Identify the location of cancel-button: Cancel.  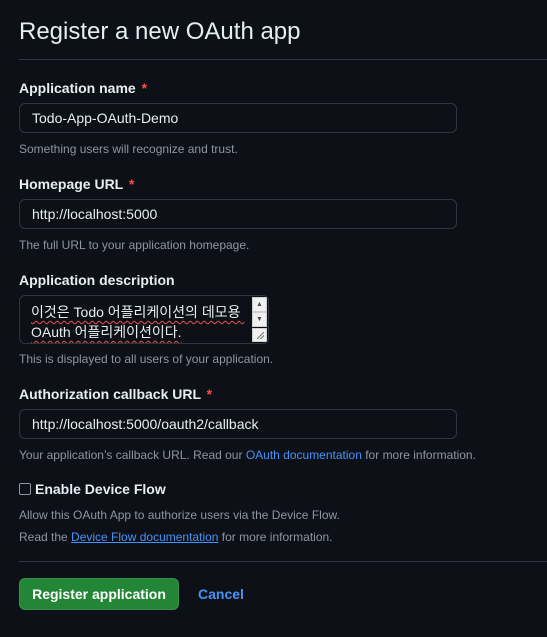
(221, 594).